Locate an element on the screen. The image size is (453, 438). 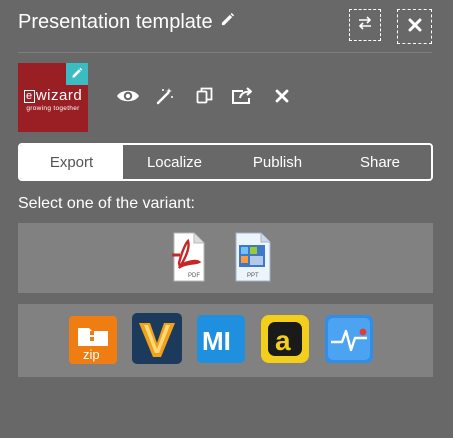
page-title: Presentation template is located at coordinates (126, 22).